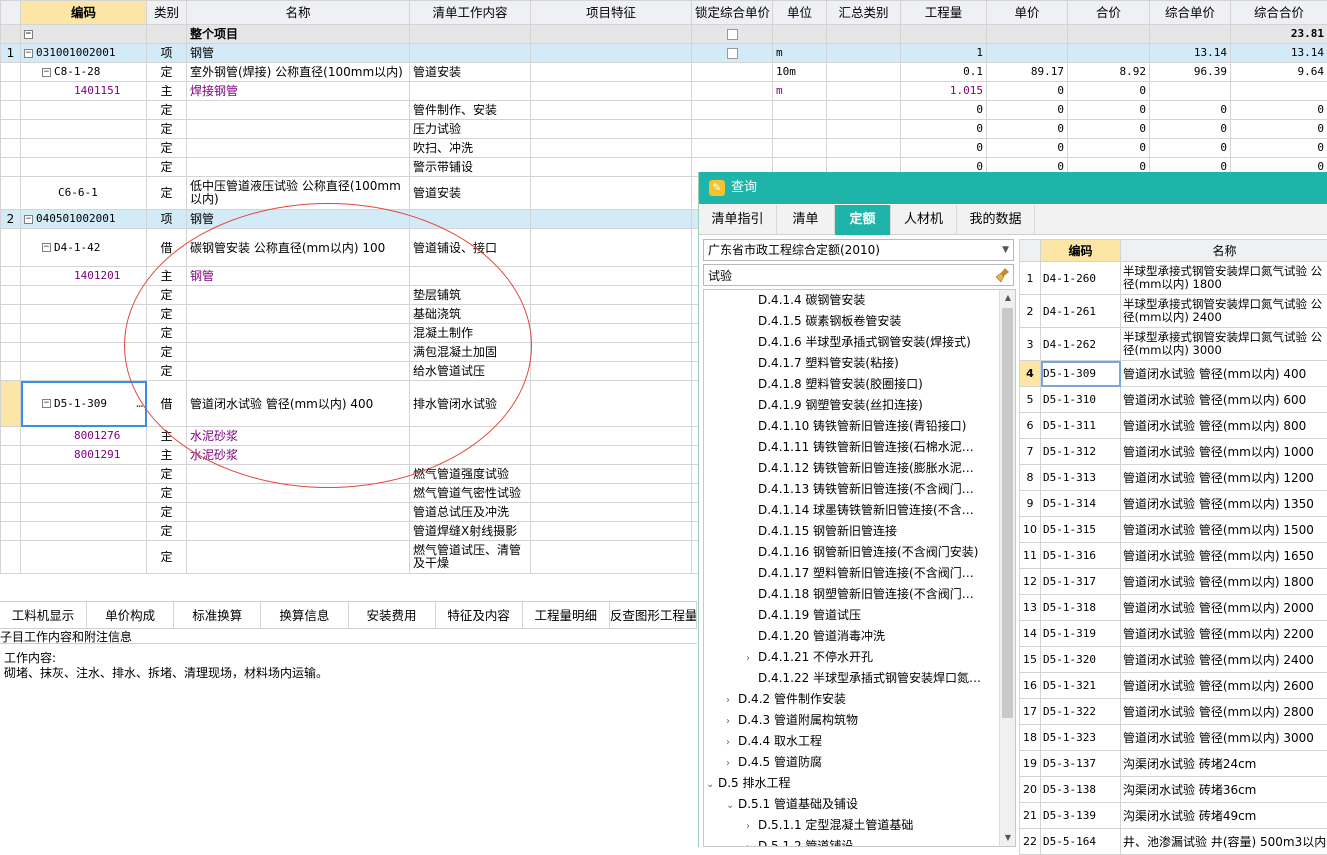 The width and height of the screenshot is (1327, 855). I want to click on result-row: 14D5-1-319管道闭水试验 管径(mm以内) 2200, so click(1173, 634).